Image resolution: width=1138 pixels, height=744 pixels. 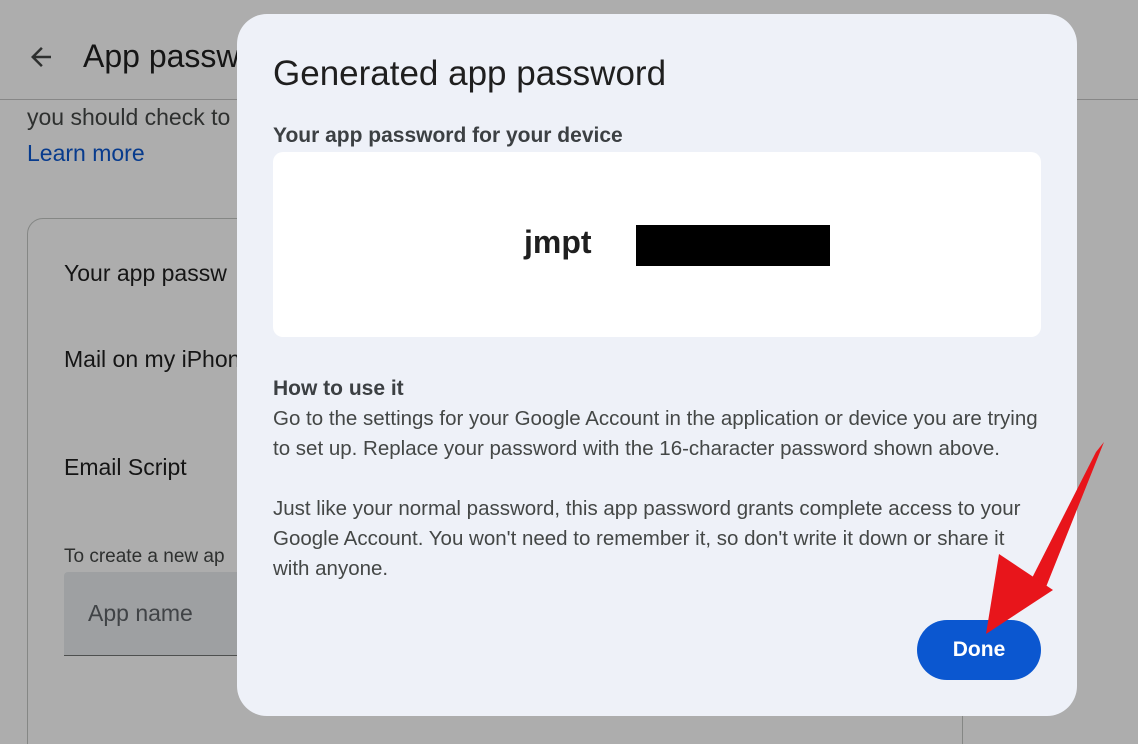 What do you see at coordinates (338, 388) in the screenshot?
I see `how-to-use-heading: How to use it` at bounding box center [338, 388].